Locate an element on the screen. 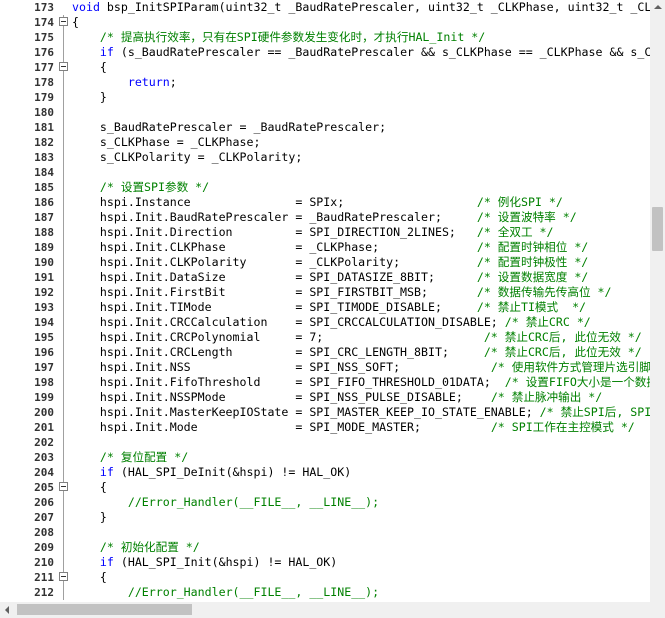 Image resolution: width=665 pixels, height=618 pixels. code-line: 202 is located at coordinates (325, 442).